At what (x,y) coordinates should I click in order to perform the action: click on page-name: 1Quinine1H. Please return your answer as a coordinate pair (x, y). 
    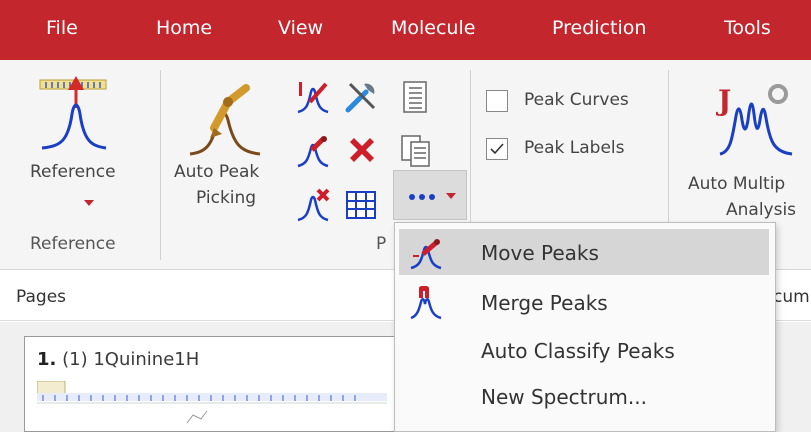
    Looking at the image, I should click on (146, 359).